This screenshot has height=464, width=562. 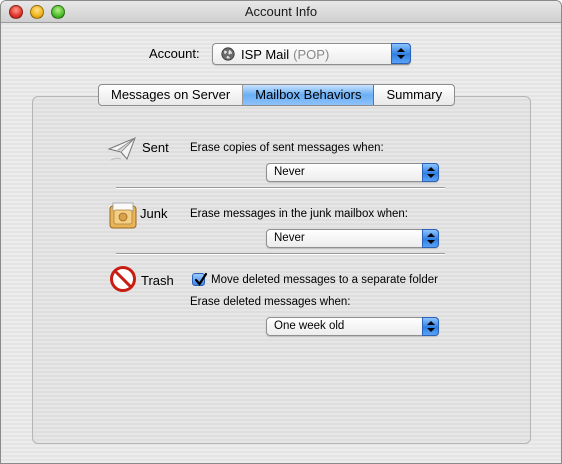 I want to click on sent-erase-value: Never, so click(x=289, y=172).